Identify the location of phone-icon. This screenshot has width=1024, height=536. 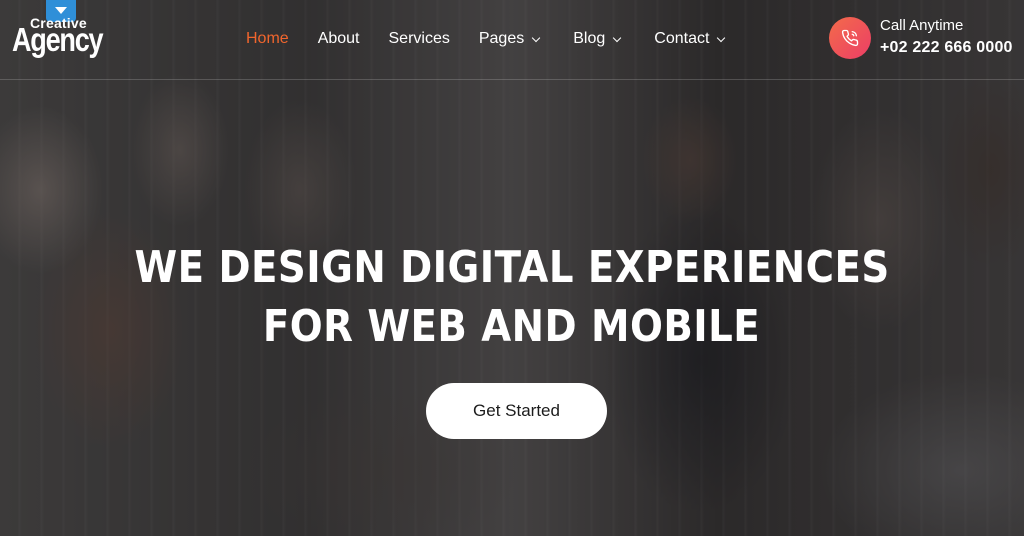
(850, 38).